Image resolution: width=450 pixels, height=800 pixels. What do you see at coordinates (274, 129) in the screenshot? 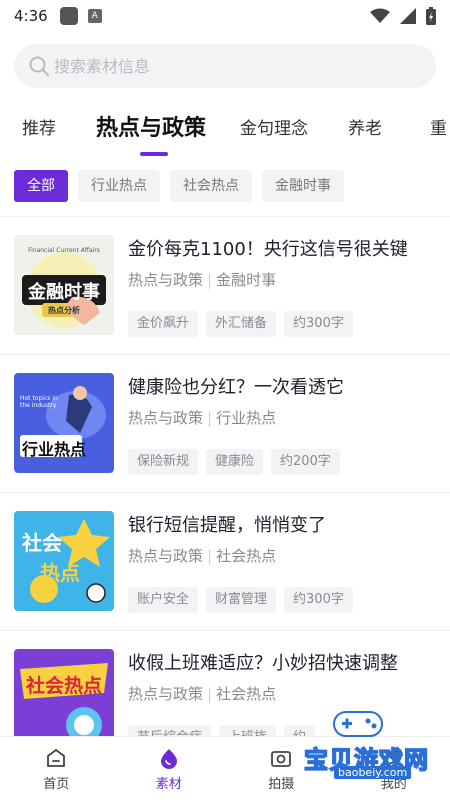
I see `tab-quotes: 金句理念` at bounding box center [274, 129].